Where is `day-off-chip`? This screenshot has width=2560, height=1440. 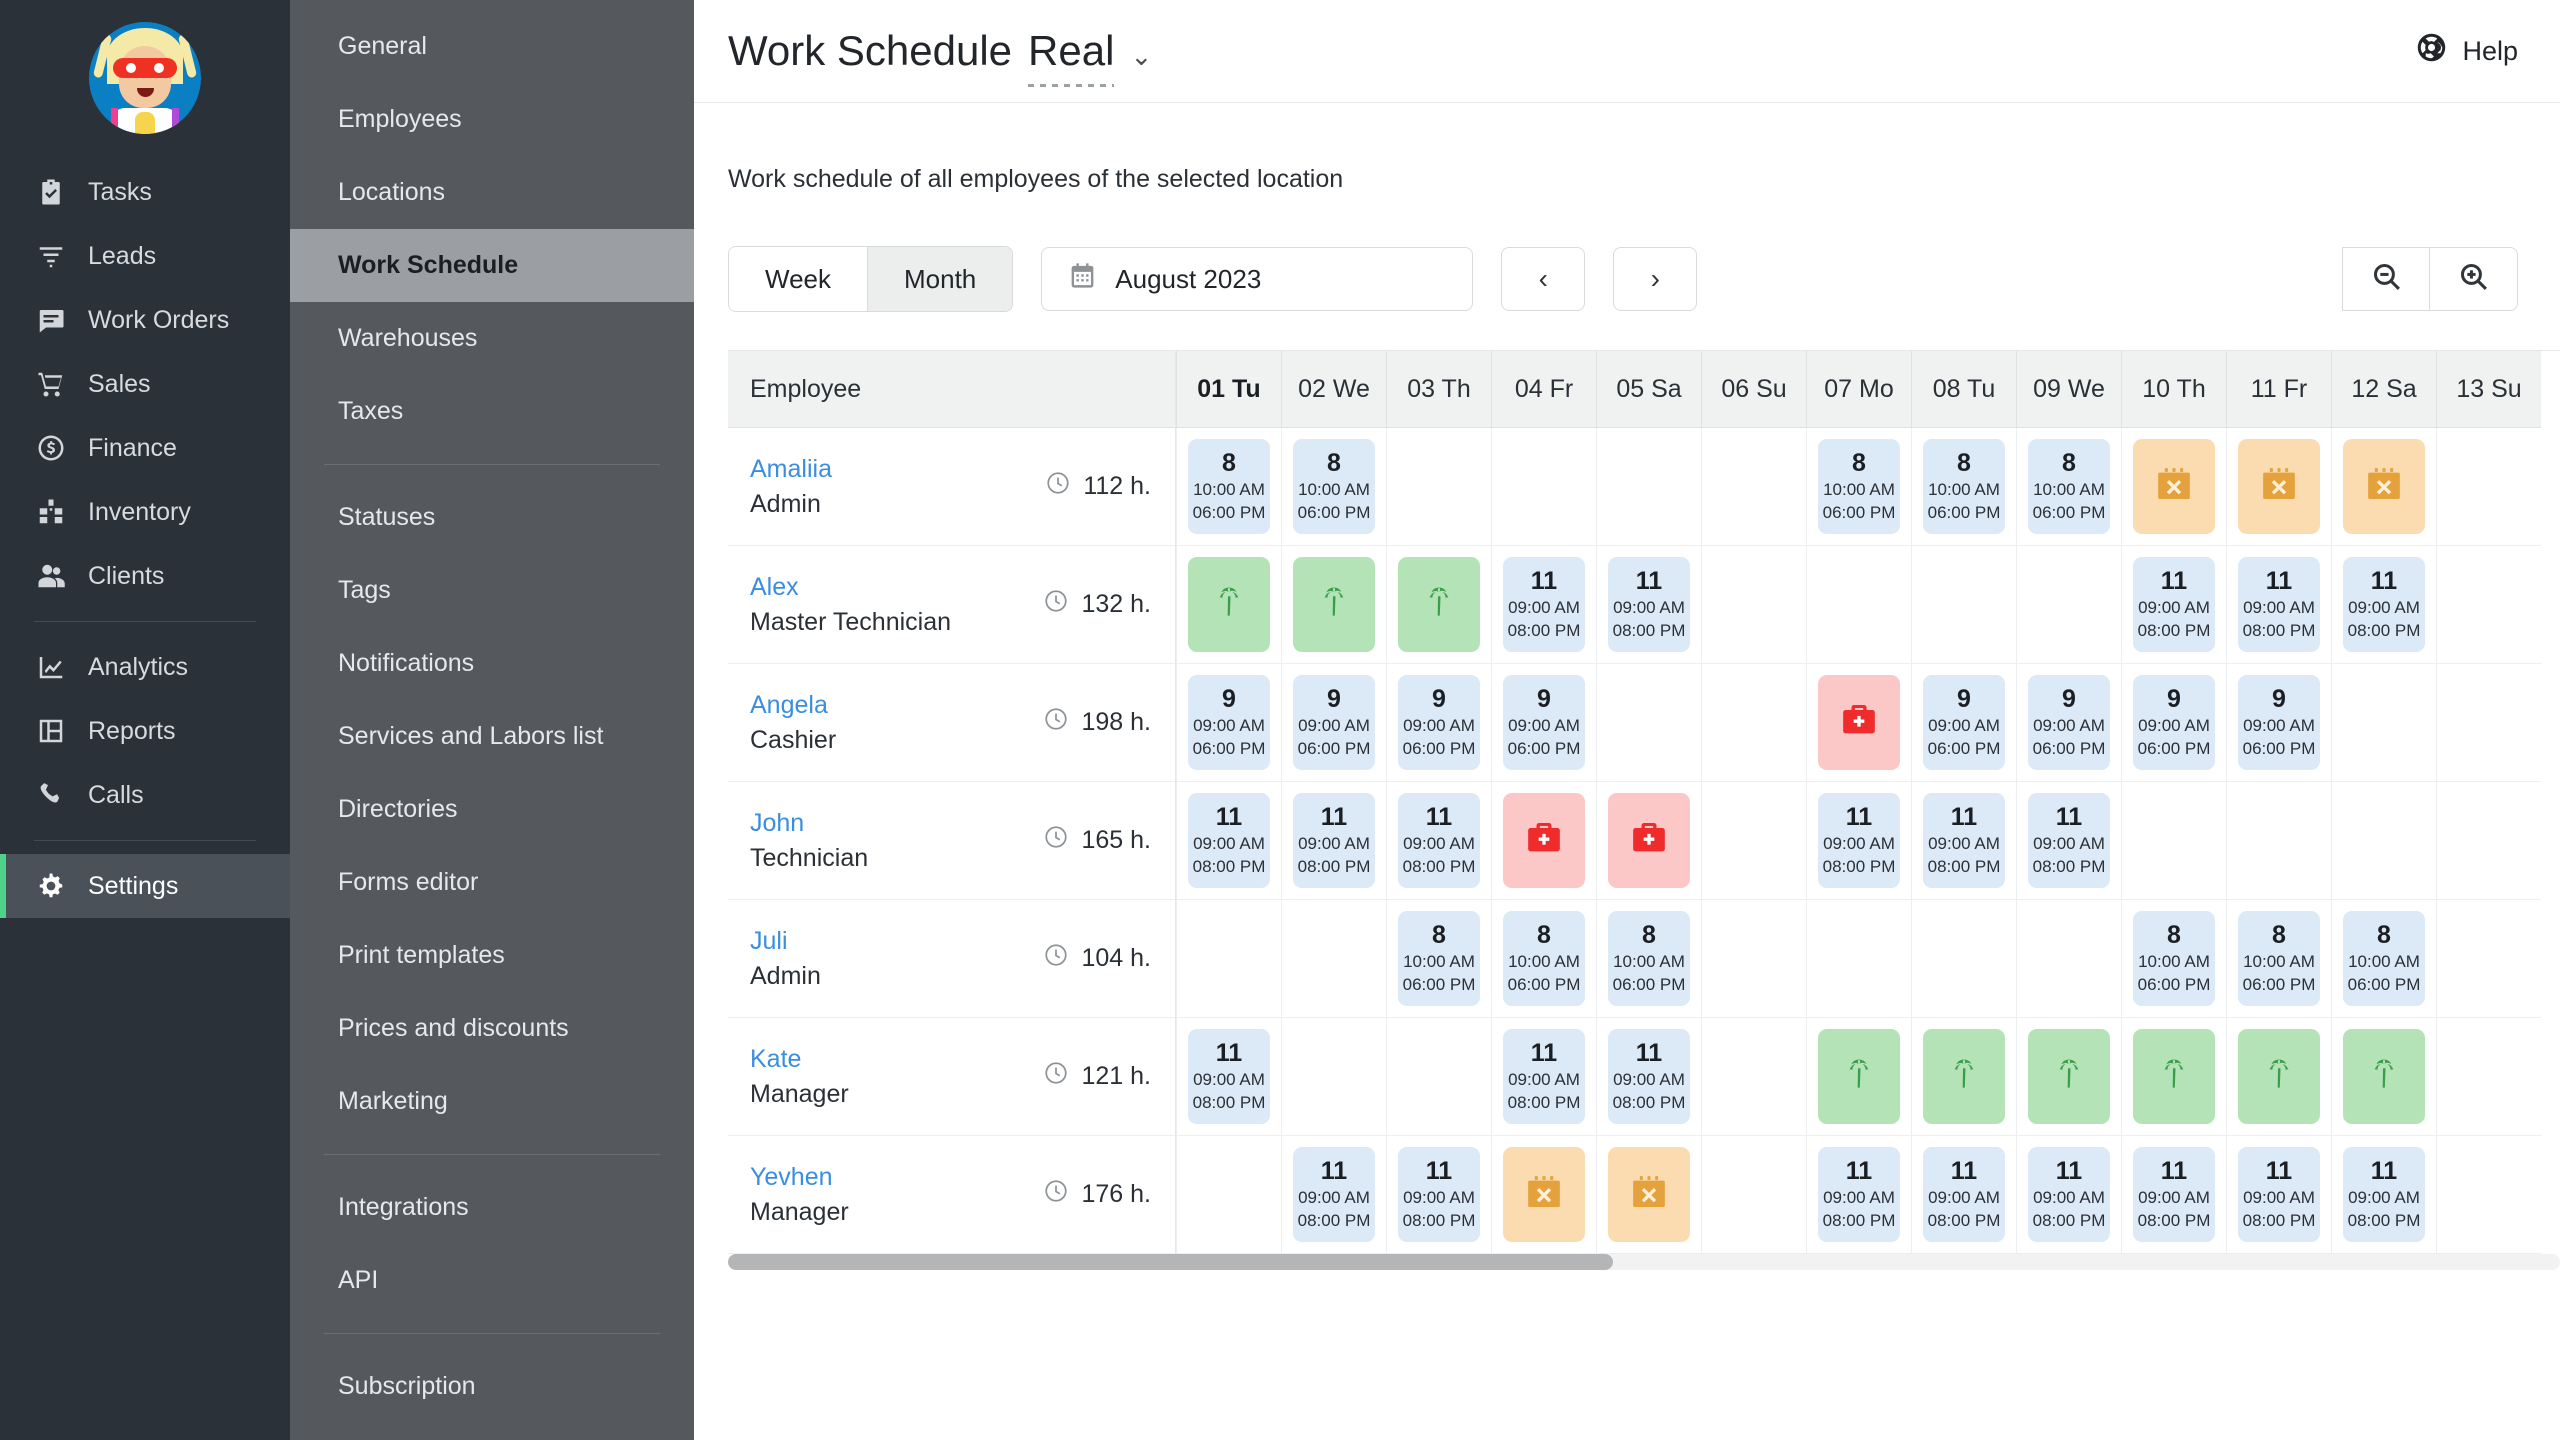
day-off-chip is located at coordinates (2384, 486).